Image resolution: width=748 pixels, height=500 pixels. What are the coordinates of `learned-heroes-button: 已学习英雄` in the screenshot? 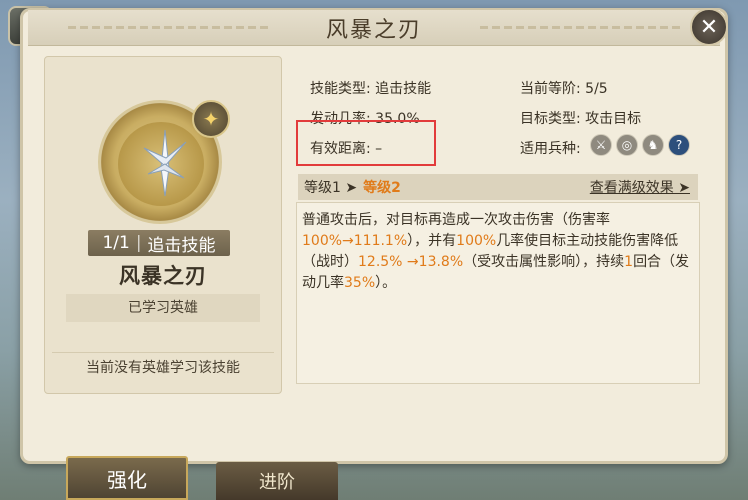 It's located at (163, 308).